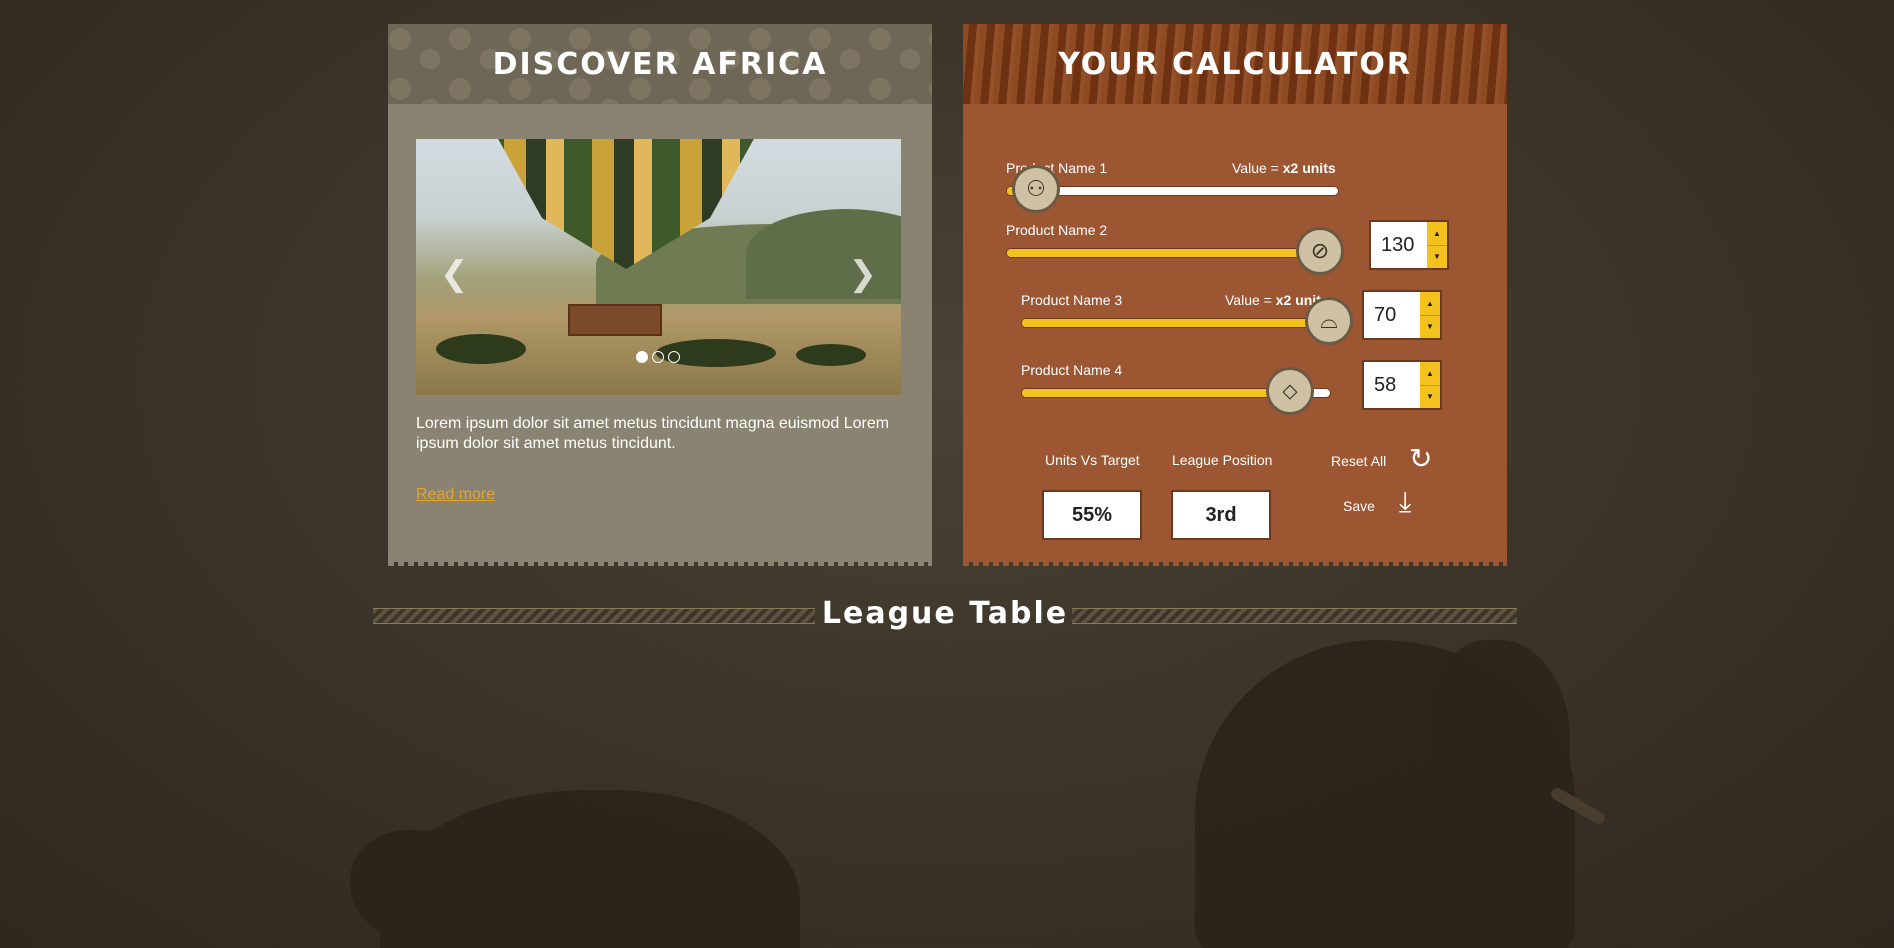  Describe the element at coordinates (415, 885) in the screenshot. I see `rhino-head-silhouette` at that location.